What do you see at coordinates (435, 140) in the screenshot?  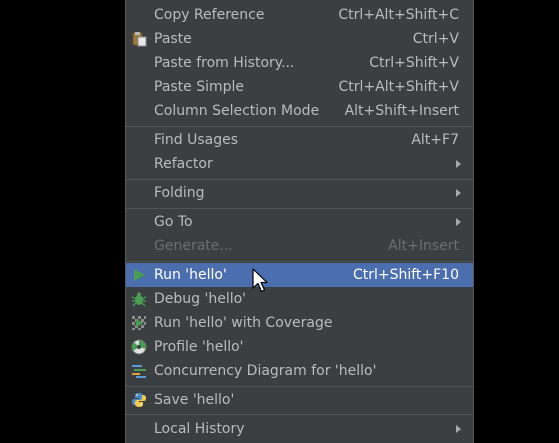 I see `menu-item-shortcut: Alt+F7` at bounding box center [435, 140].